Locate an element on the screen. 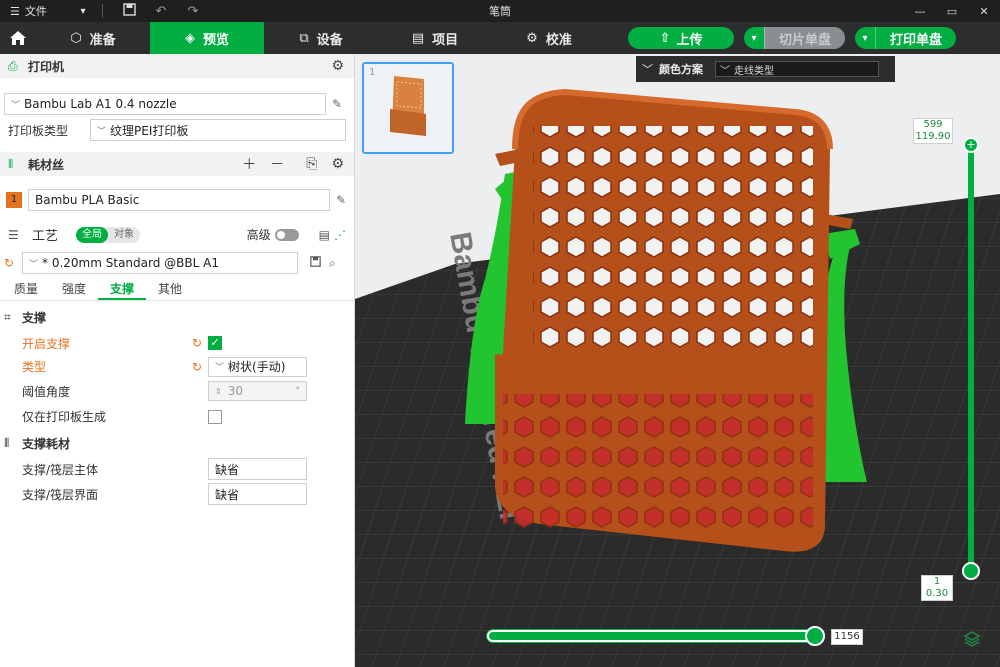 This screenshot has width=1000, height=667. process-tree-icon: ⋰ is located at coordinates (340, 235).